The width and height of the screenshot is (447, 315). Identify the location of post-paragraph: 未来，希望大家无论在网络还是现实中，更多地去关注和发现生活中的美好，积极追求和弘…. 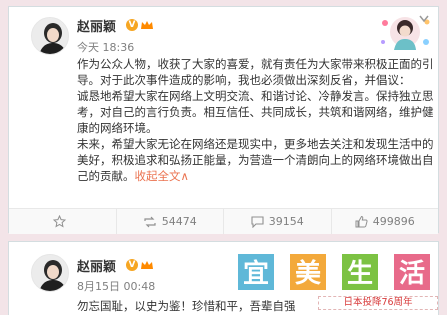
(256, 160).